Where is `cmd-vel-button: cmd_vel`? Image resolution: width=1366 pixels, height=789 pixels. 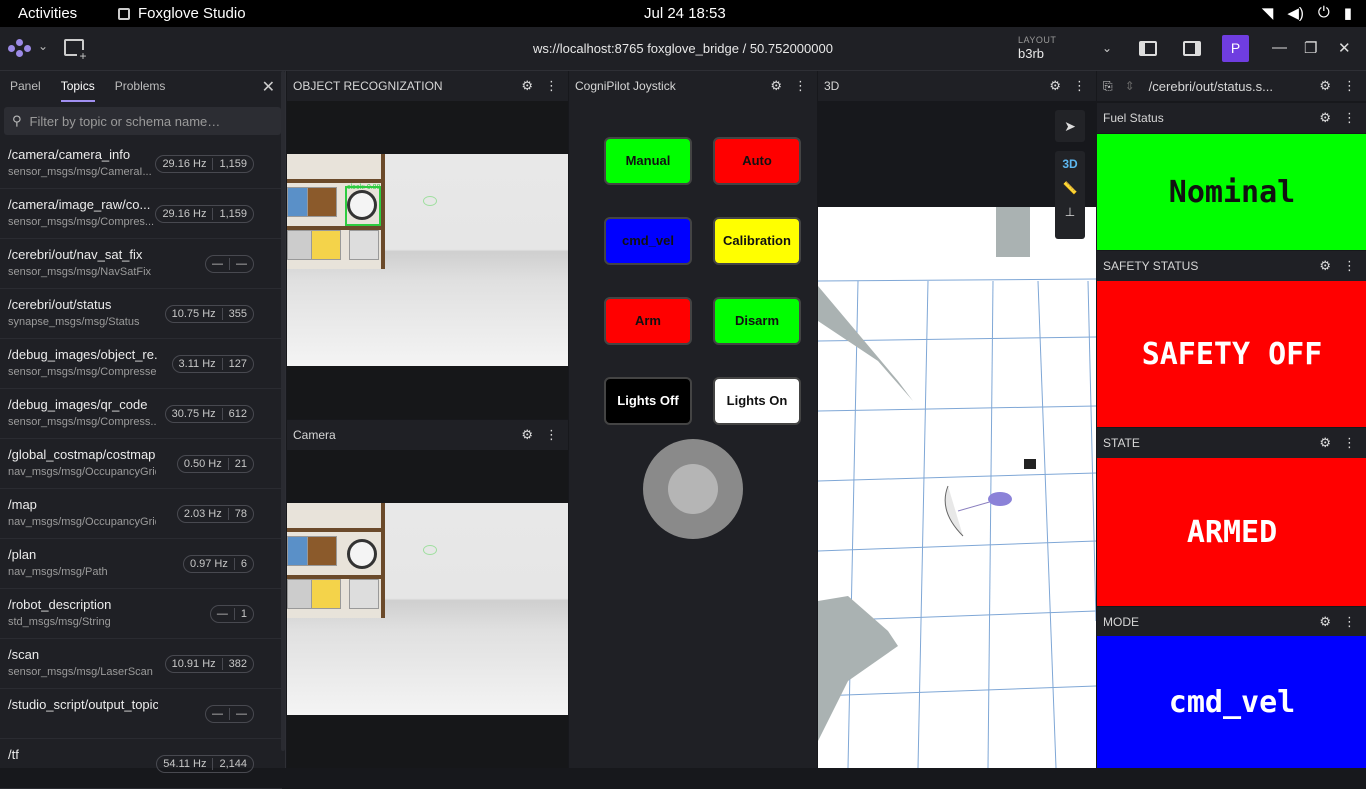
cmd-vel-button: cmd_vel is located at coordinates (648, 241).